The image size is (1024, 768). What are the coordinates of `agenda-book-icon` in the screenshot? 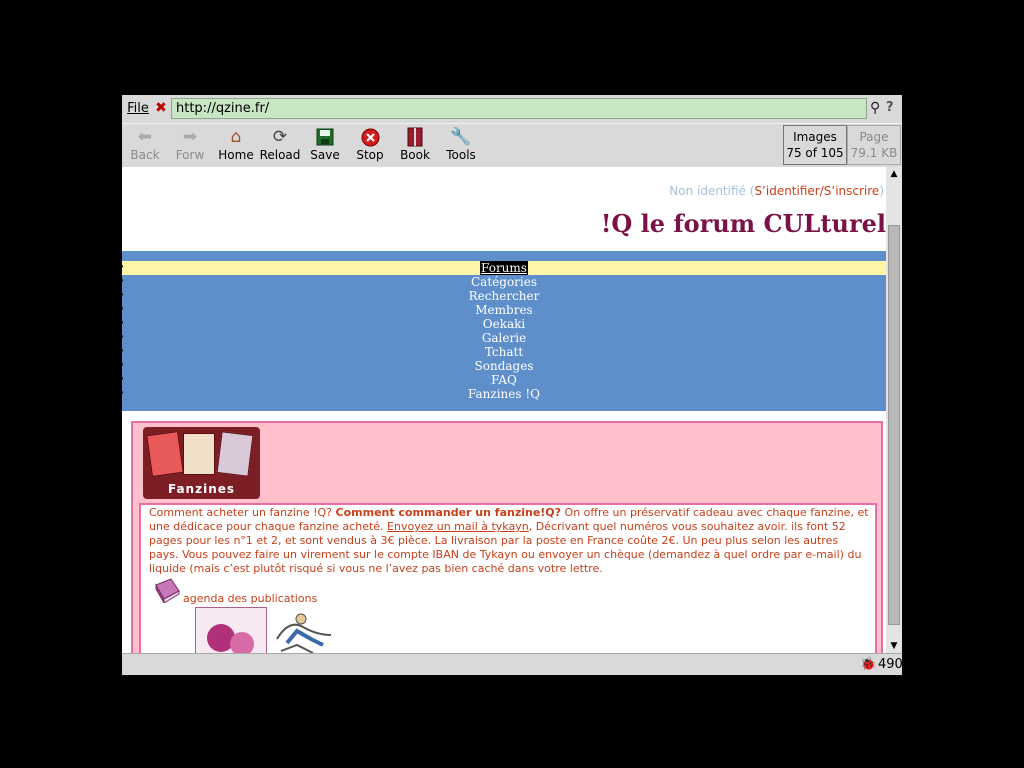 It's located at (167, 591).